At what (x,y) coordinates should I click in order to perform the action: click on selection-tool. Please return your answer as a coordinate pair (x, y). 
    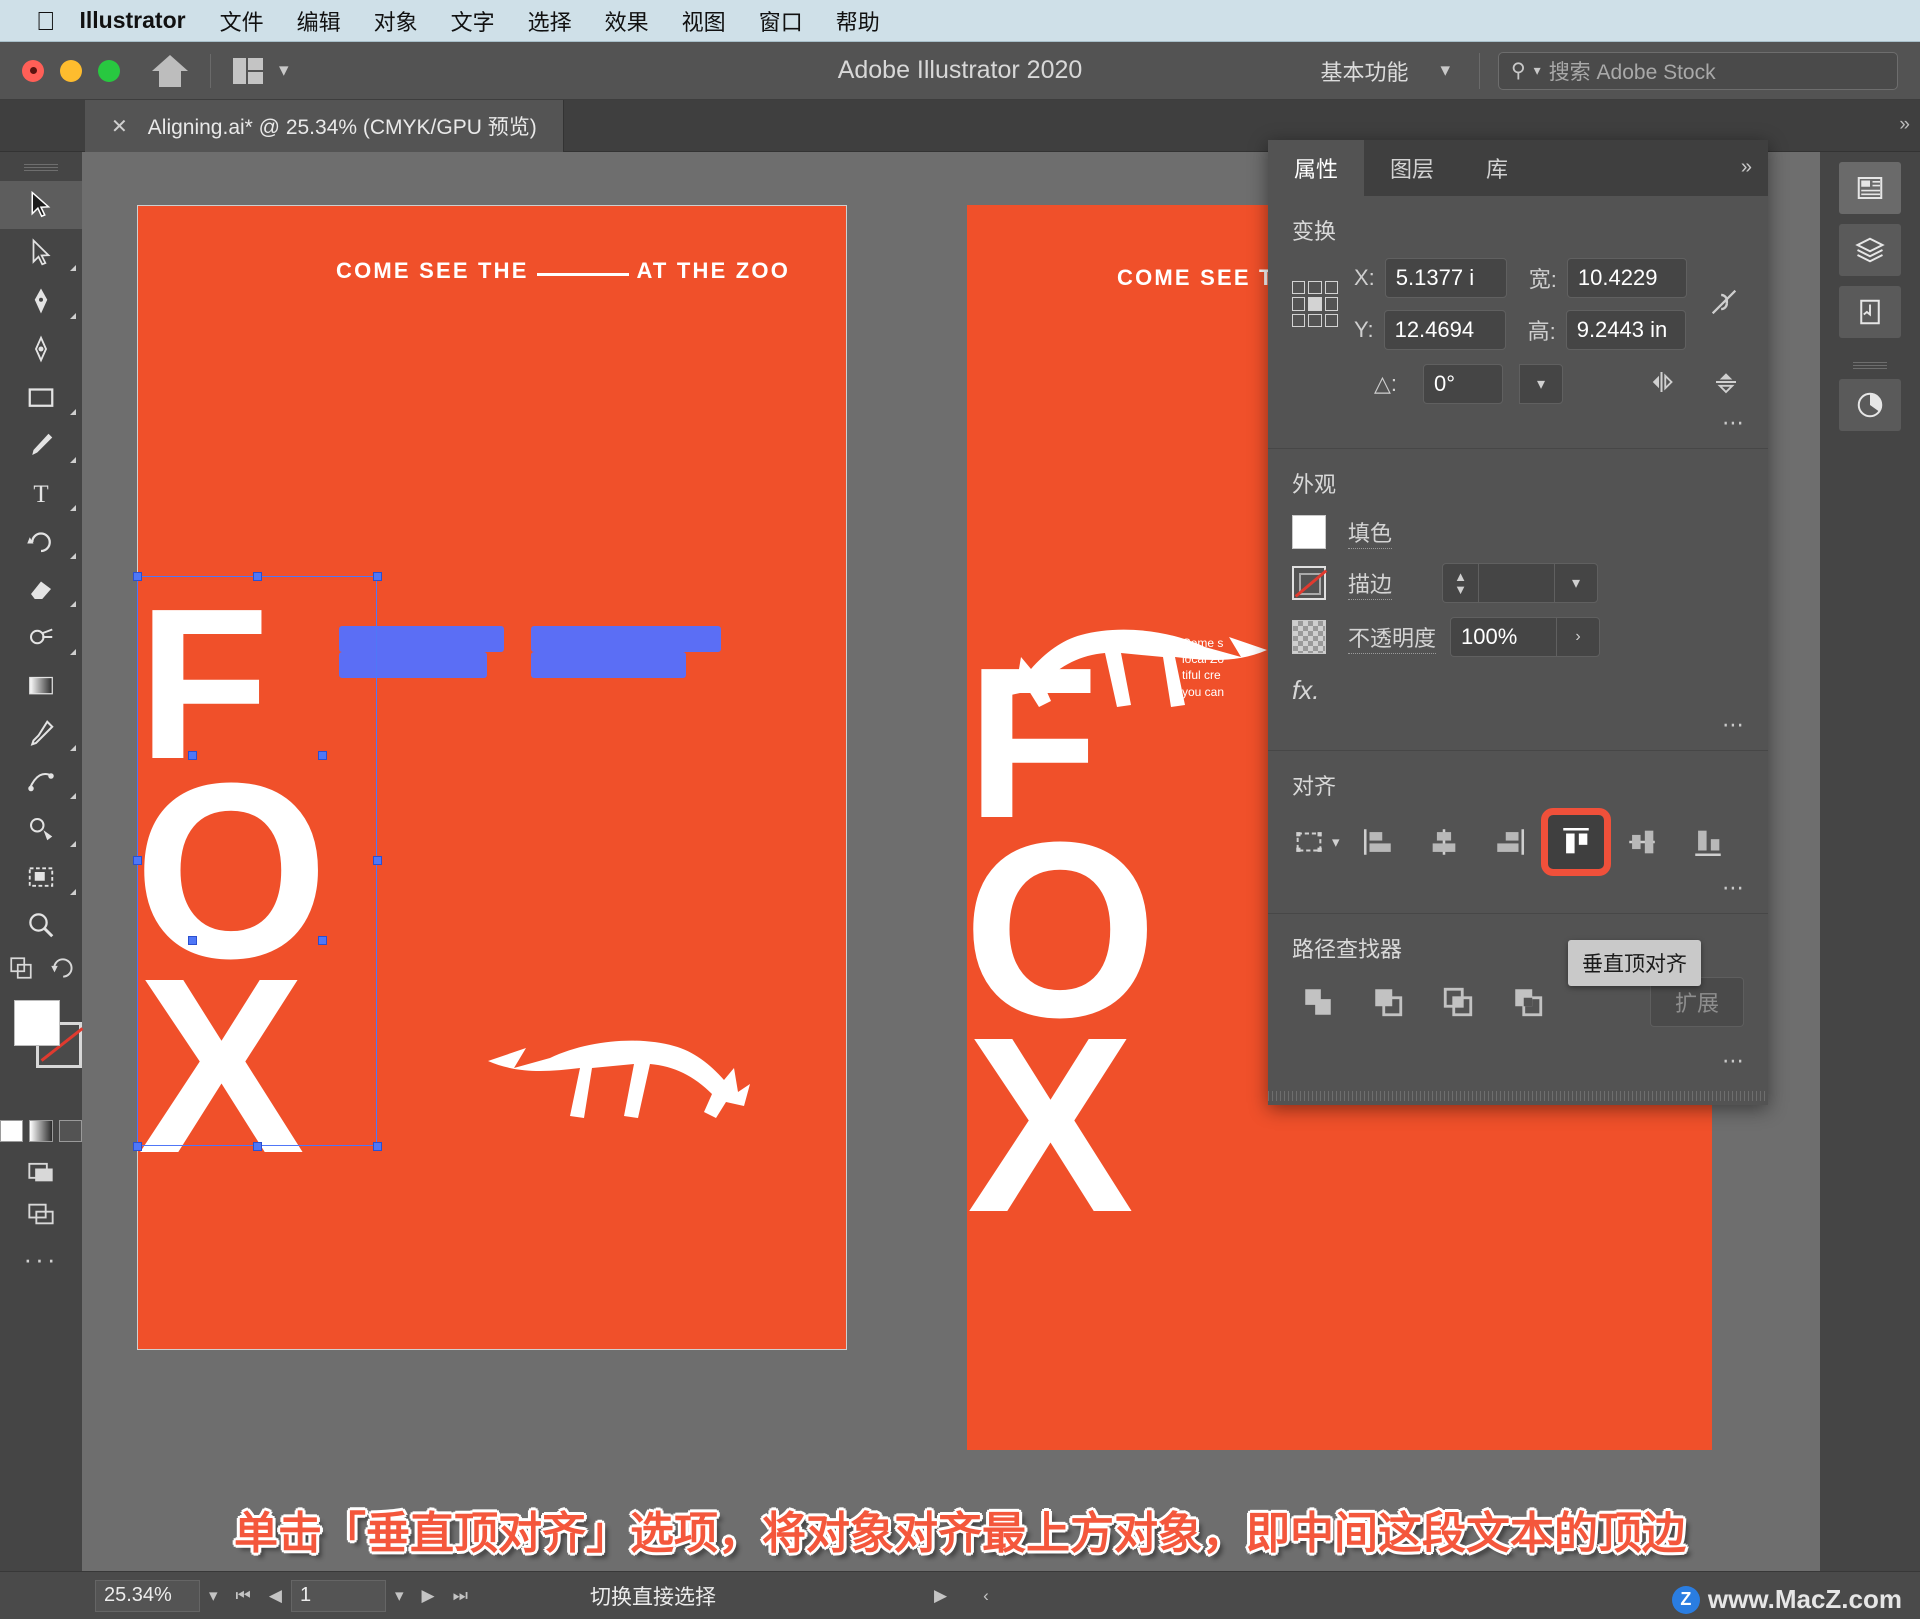
    Looking at the image, I should click on (41, 205).